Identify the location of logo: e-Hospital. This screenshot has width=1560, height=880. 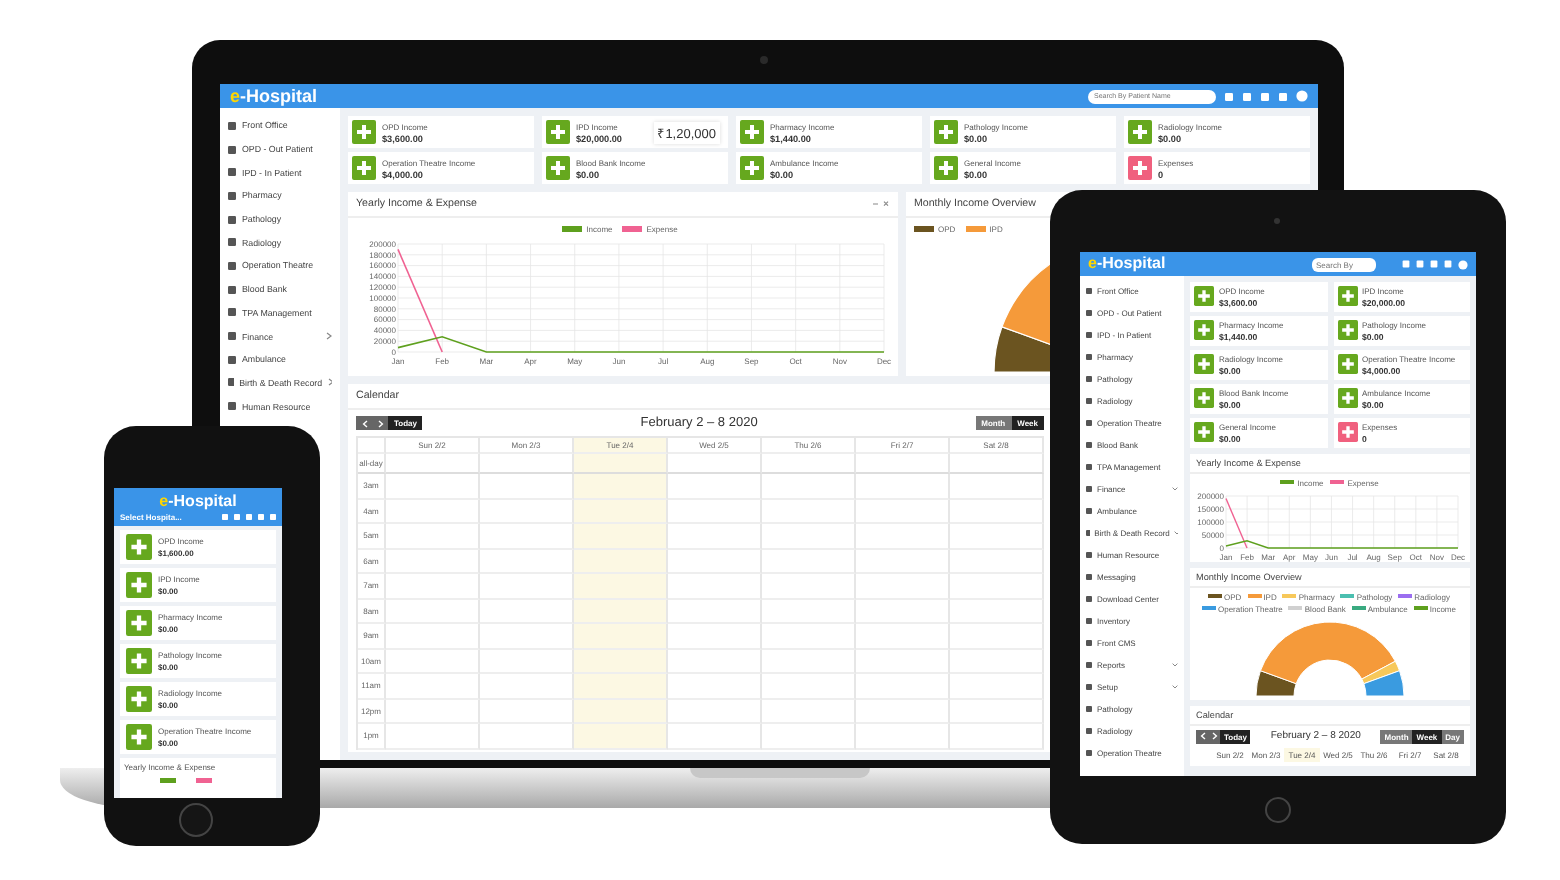
(1127, 264).